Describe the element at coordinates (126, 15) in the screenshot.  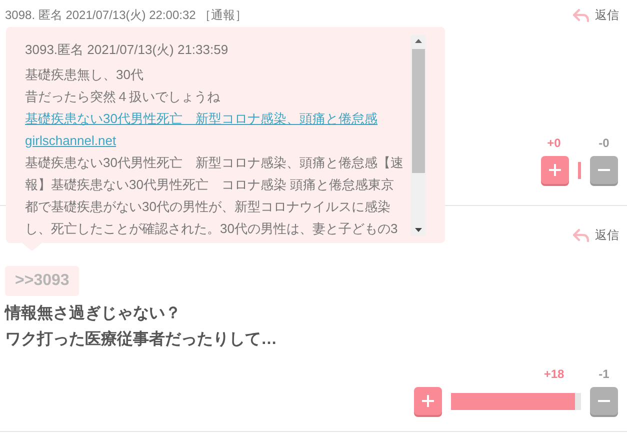
I see `comment-header: 3098. 匿名 2021/07/13(火) 22:00:32 ［通報］` at that location.